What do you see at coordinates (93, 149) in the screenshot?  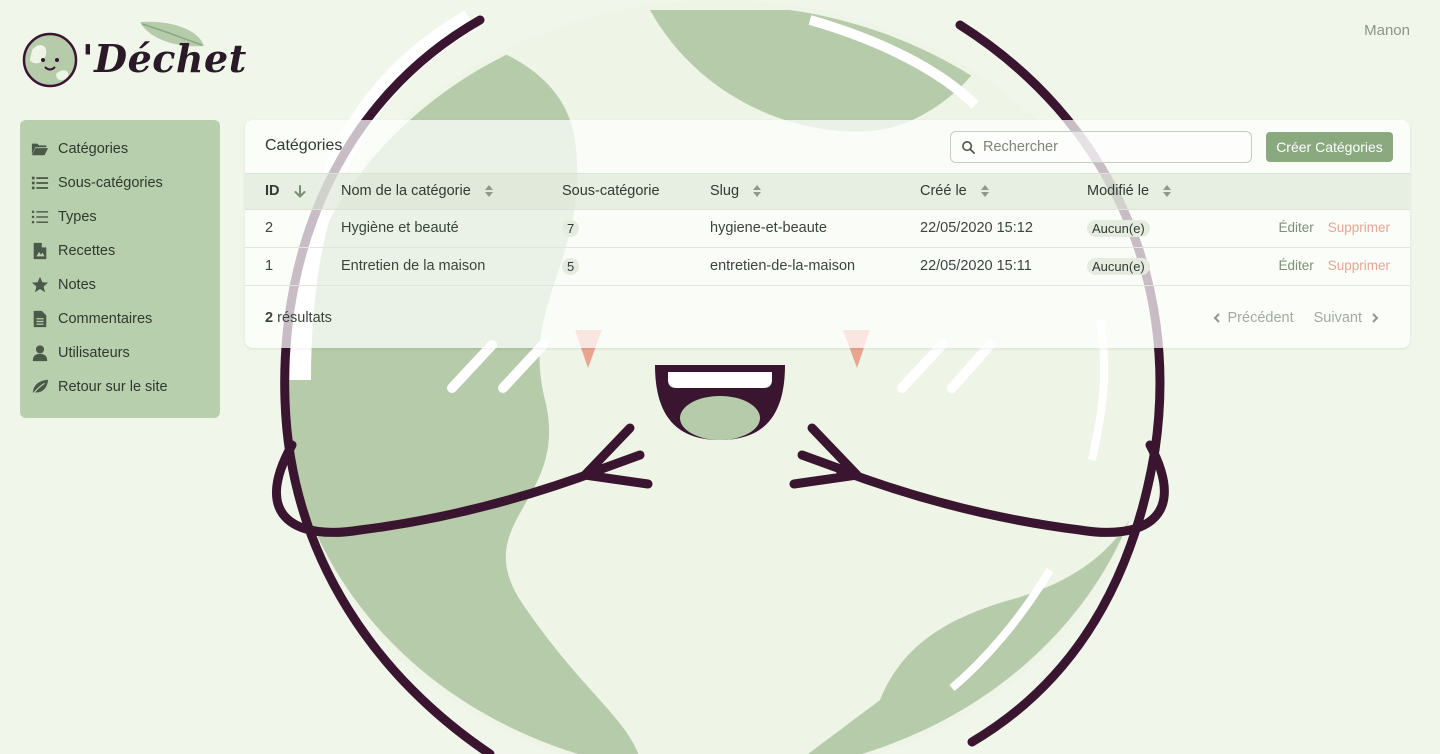 I see `sidebar-item-label: Catégories` at bounding box center [93, 149].